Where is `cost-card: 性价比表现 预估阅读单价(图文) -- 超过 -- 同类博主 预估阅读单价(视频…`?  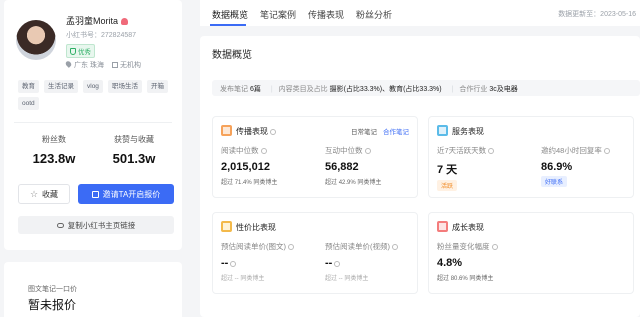 cost-card: 性价比表现 预估阅读单价(图文) -- 超过 -- 同类博主 预估阅读单价(视频… is located at coordinates (315, 253).